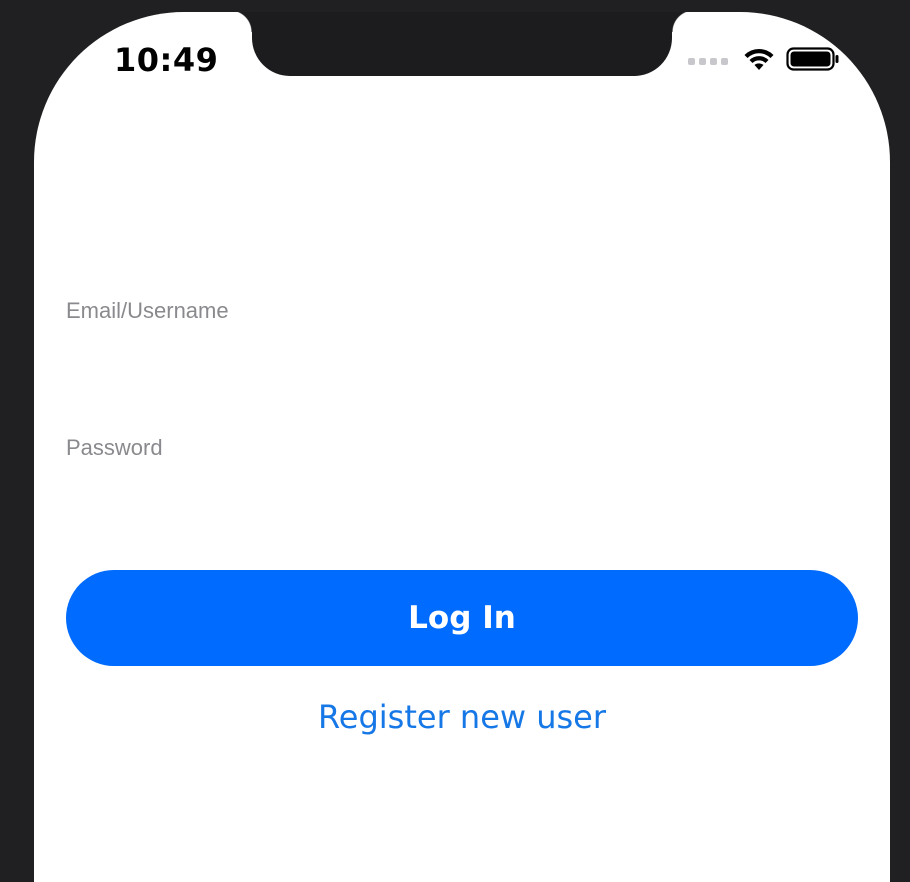 This screenshot has height=882, width=910. I want to click on email-input, so click(462, 354).